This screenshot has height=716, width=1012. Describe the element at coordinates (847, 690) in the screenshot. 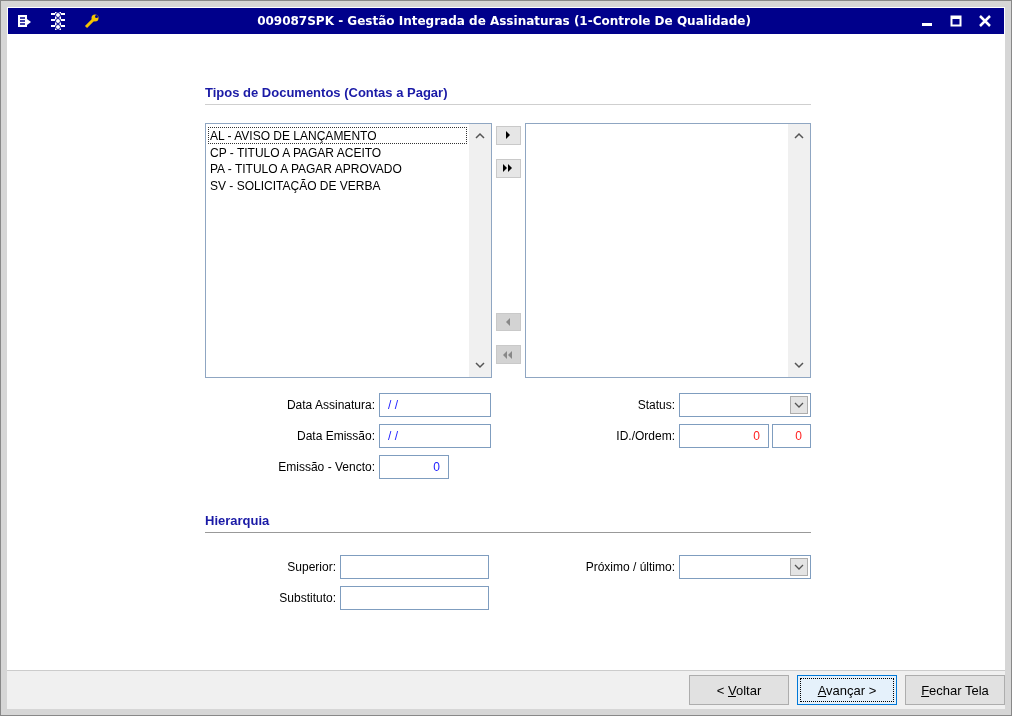

I see `dialog-button: Avançar >` at that location.